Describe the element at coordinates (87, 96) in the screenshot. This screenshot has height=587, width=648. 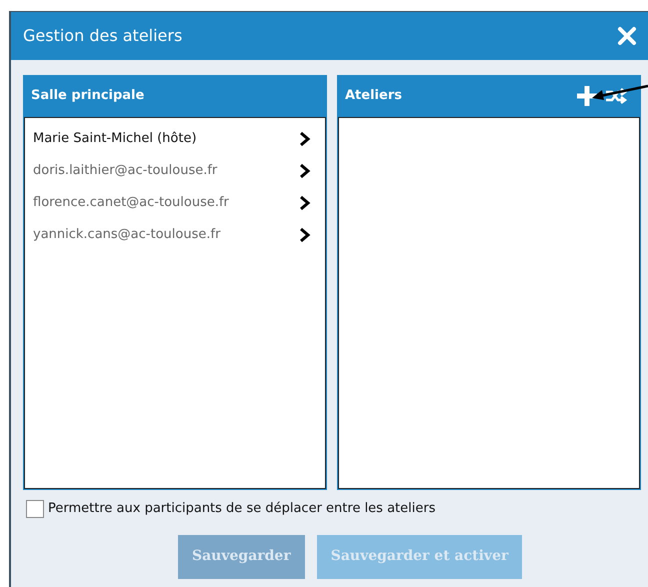
I see `panel-title: Salle principale` at that location.